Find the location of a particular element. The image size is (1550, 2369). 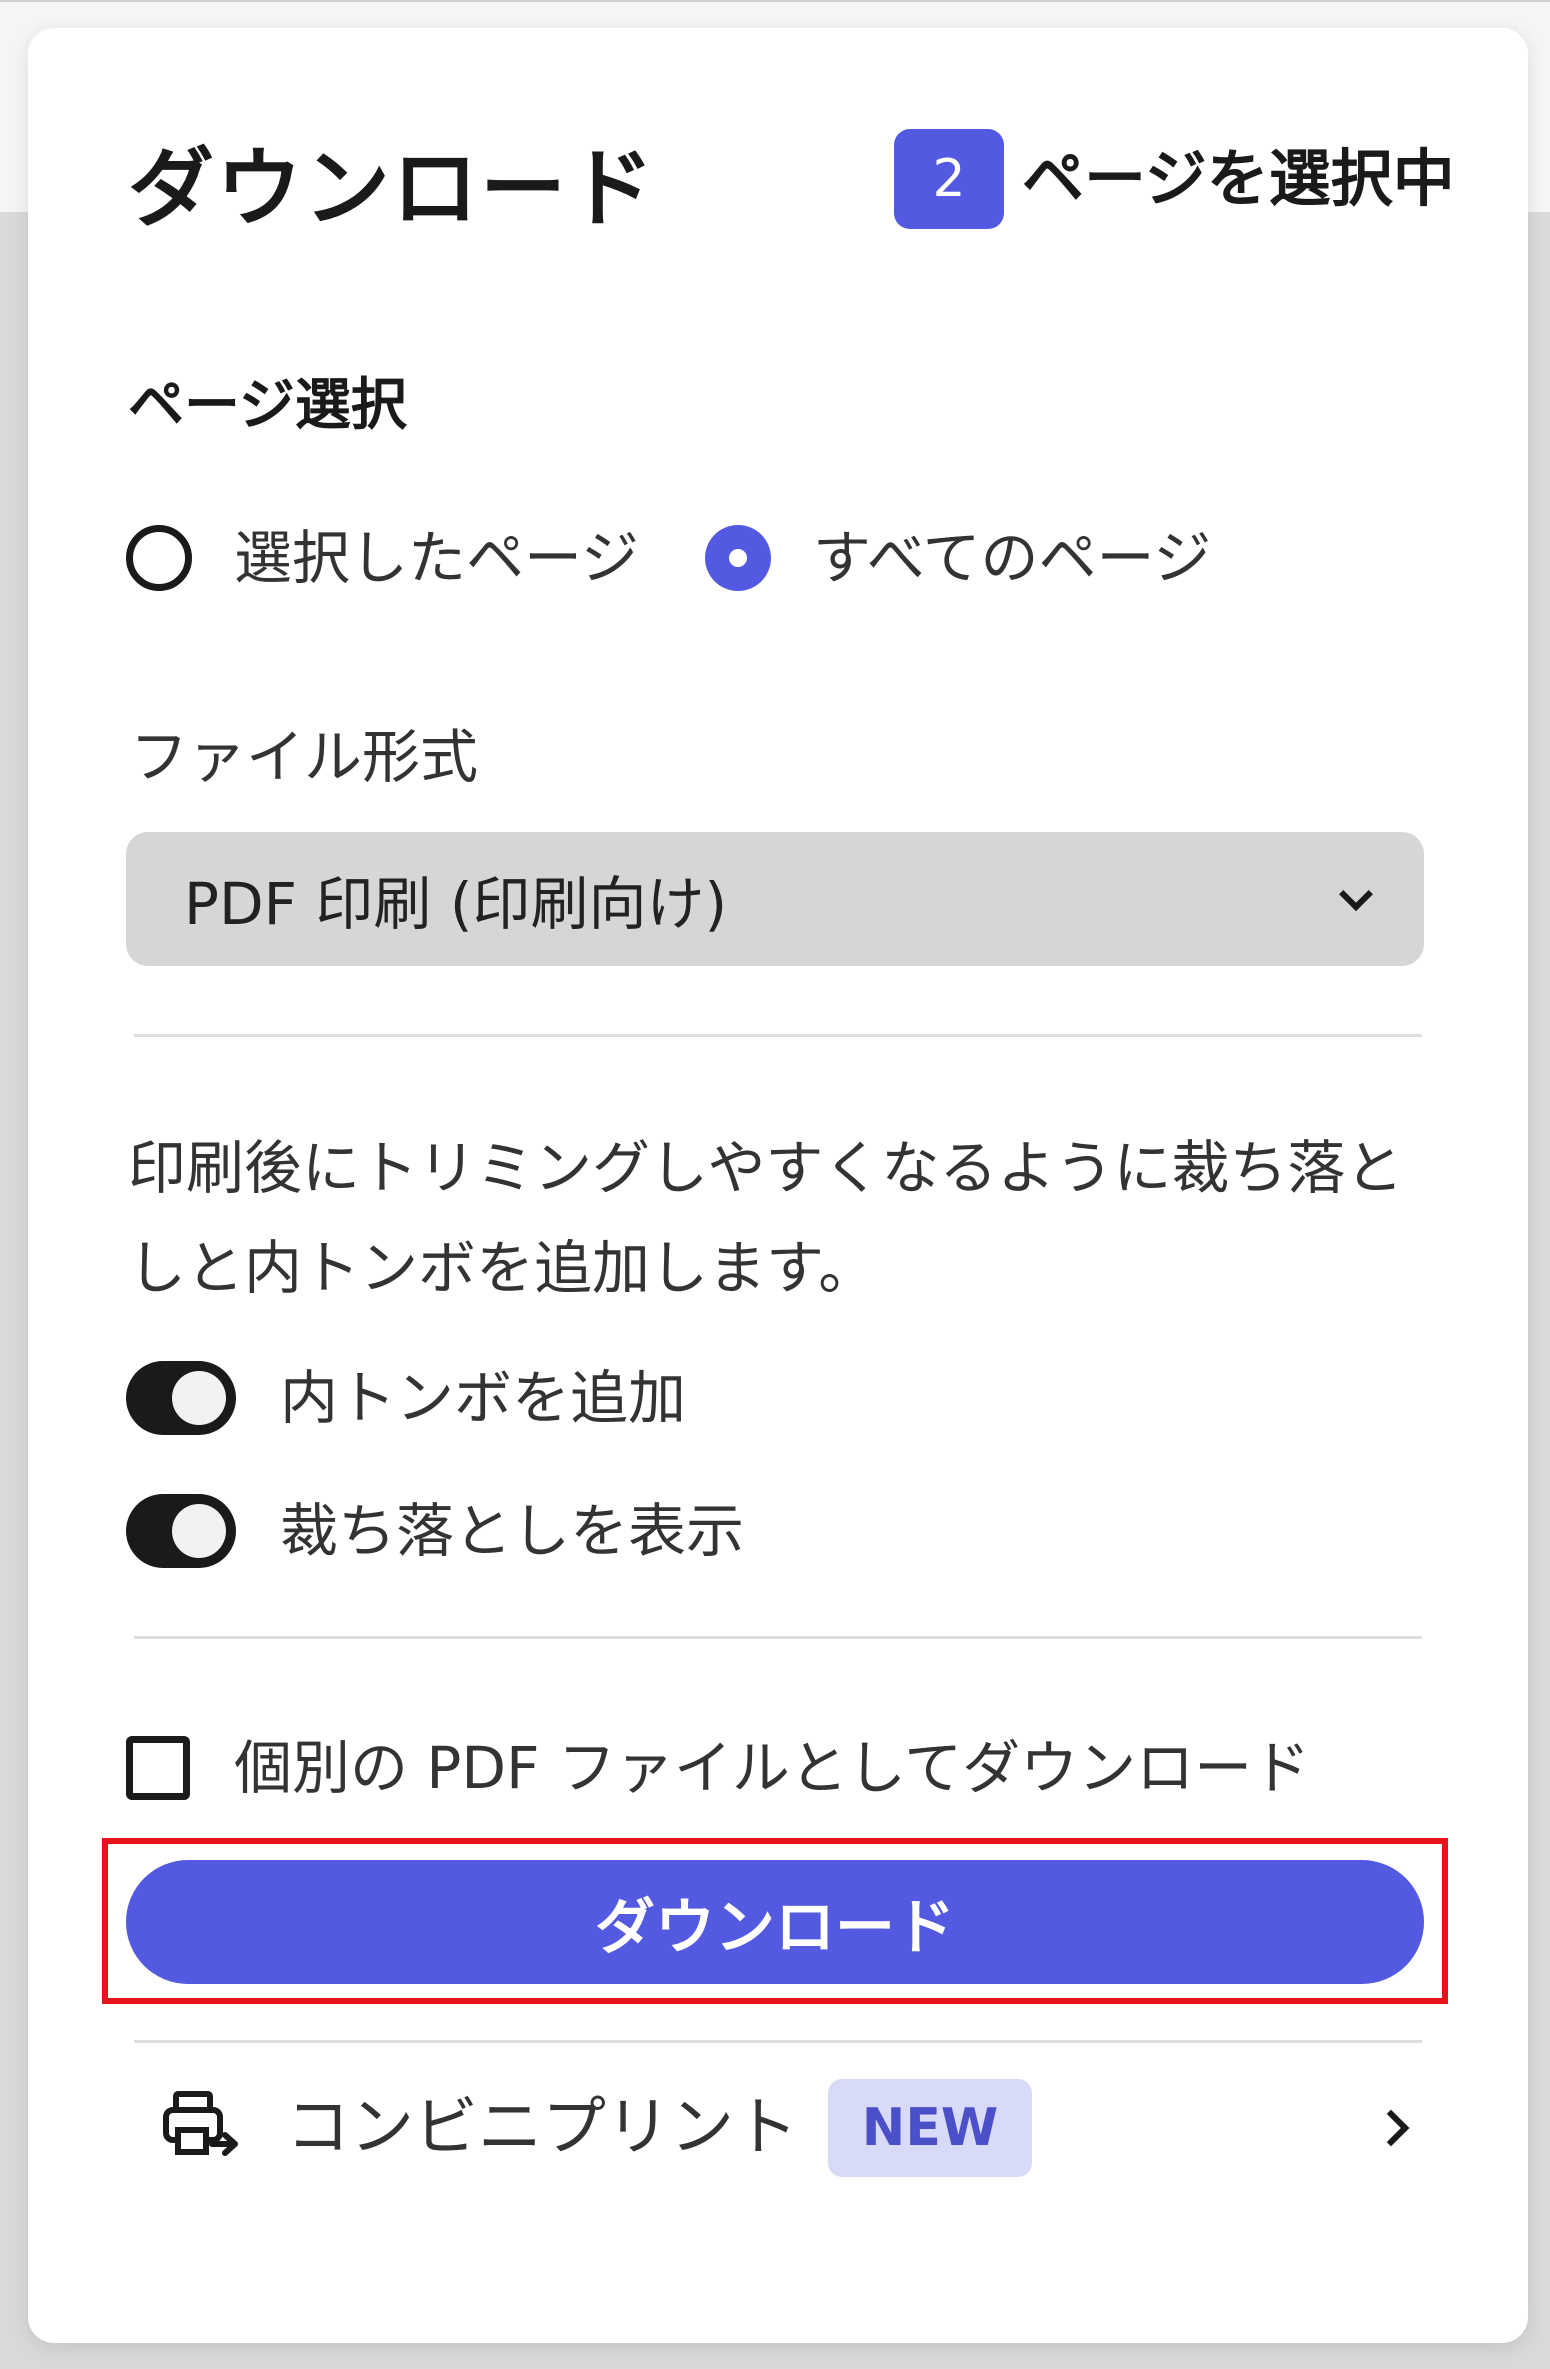

crop-marks-toggle is located at coordinates (181, 1398).